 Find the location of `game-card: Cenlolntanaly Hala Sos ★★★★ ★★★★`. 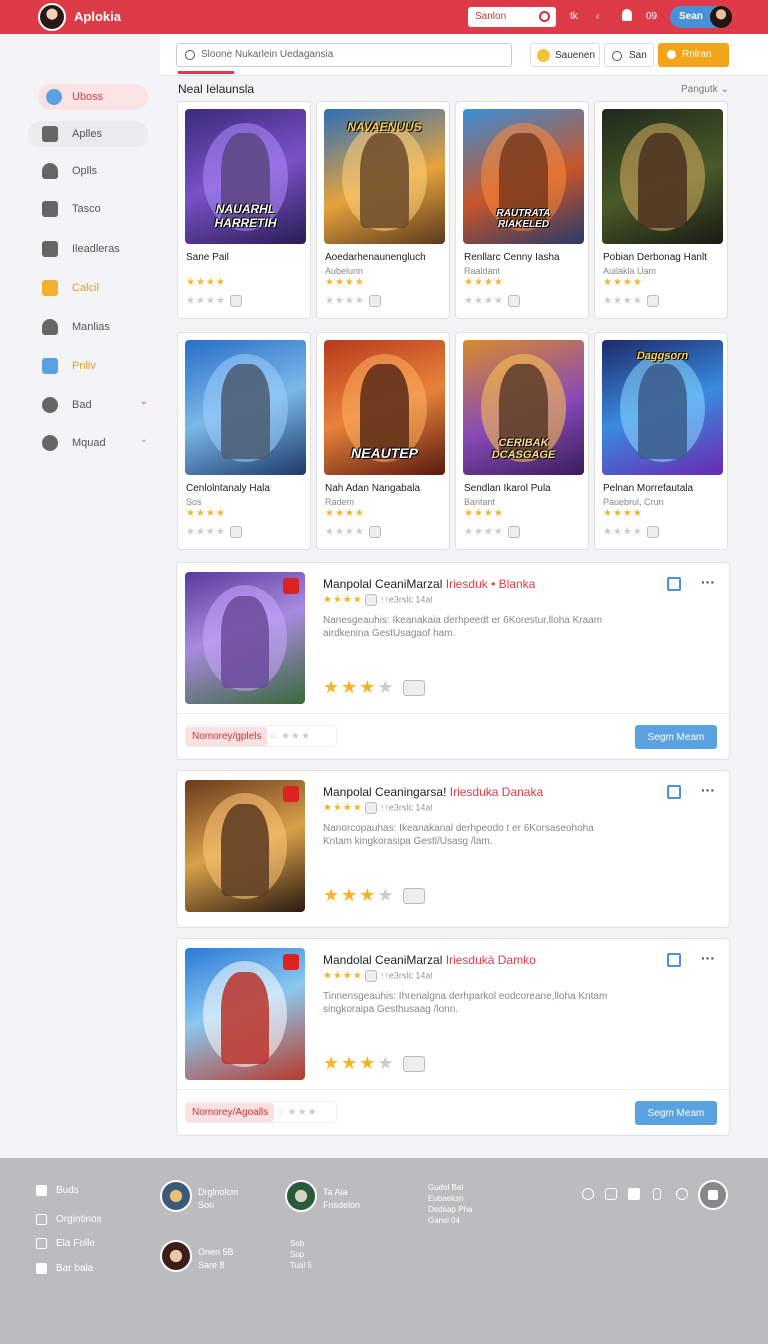

game-card: Cenlolntanaly Hala Sos ★★★★ ★★★★ is located at coordinates (244, 441).